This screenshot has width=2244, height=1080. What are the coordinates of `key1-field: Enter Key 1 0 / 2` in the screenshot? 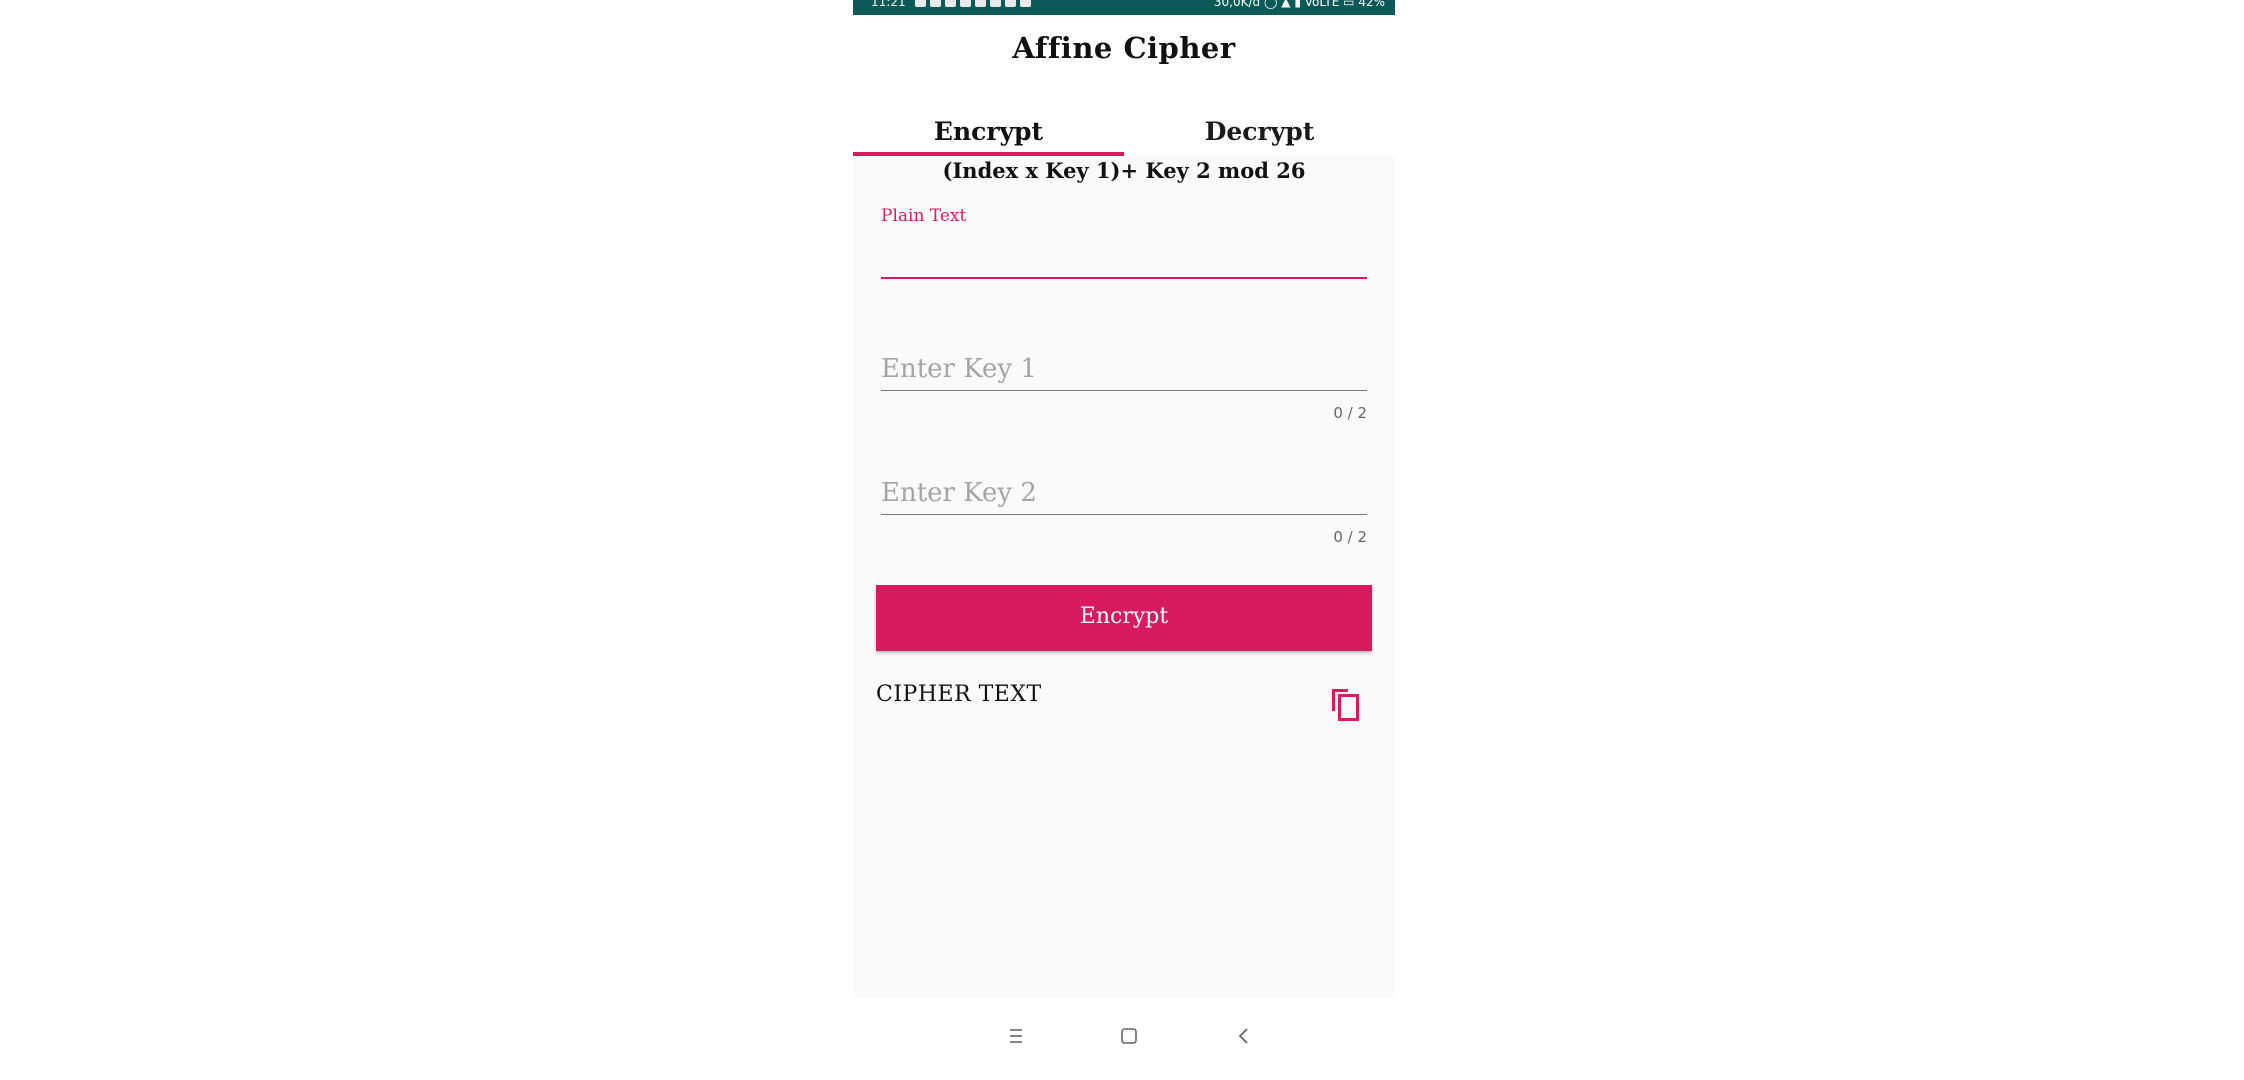 It's located at (1124, 407).